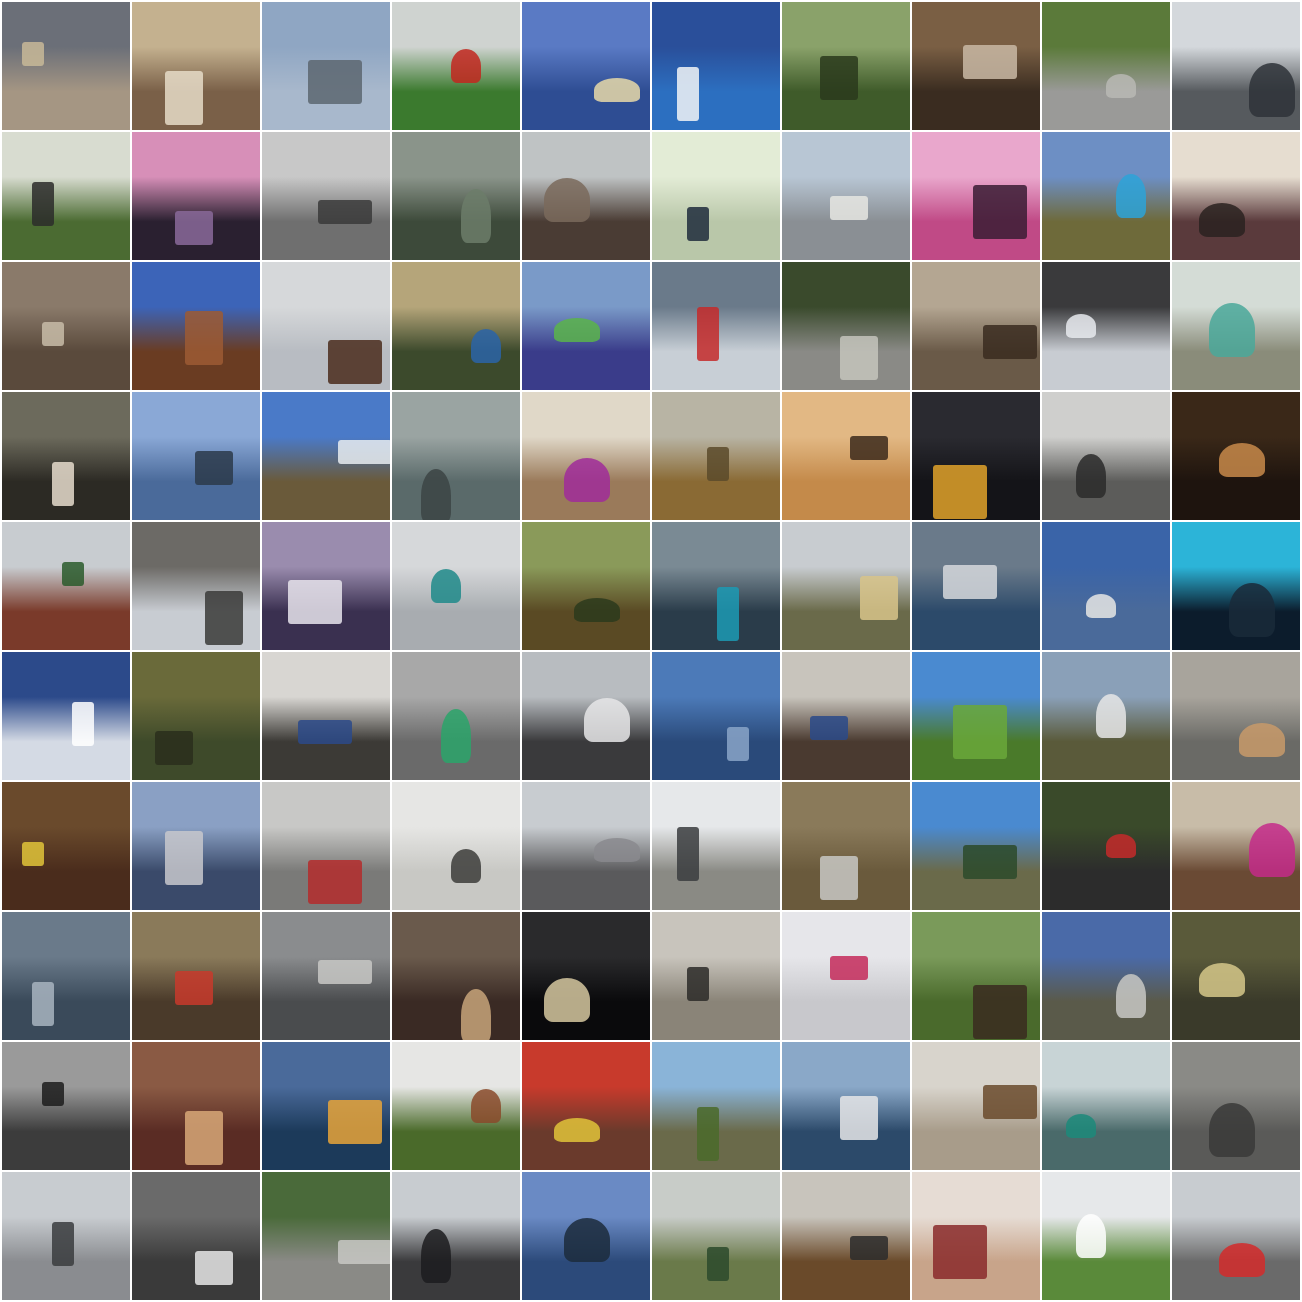 This screenshot has height=1302, width=1302. Describe the element at coordinates (846, 456) in the screenshot. I see `thumbnail-tower-dusk` at that location.